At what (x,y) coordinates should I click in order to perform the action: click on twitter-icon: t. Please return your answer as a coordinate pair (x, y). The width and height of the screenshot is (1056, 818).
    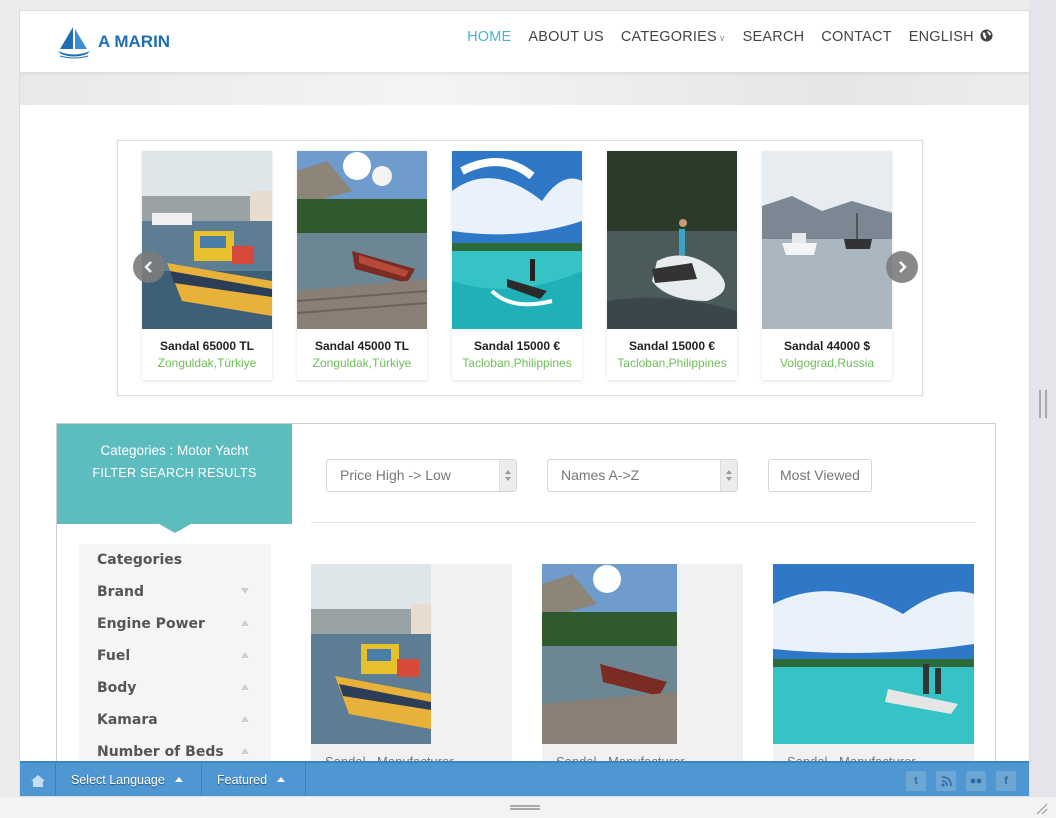
    Looking at the image, I should click on (916, 781).